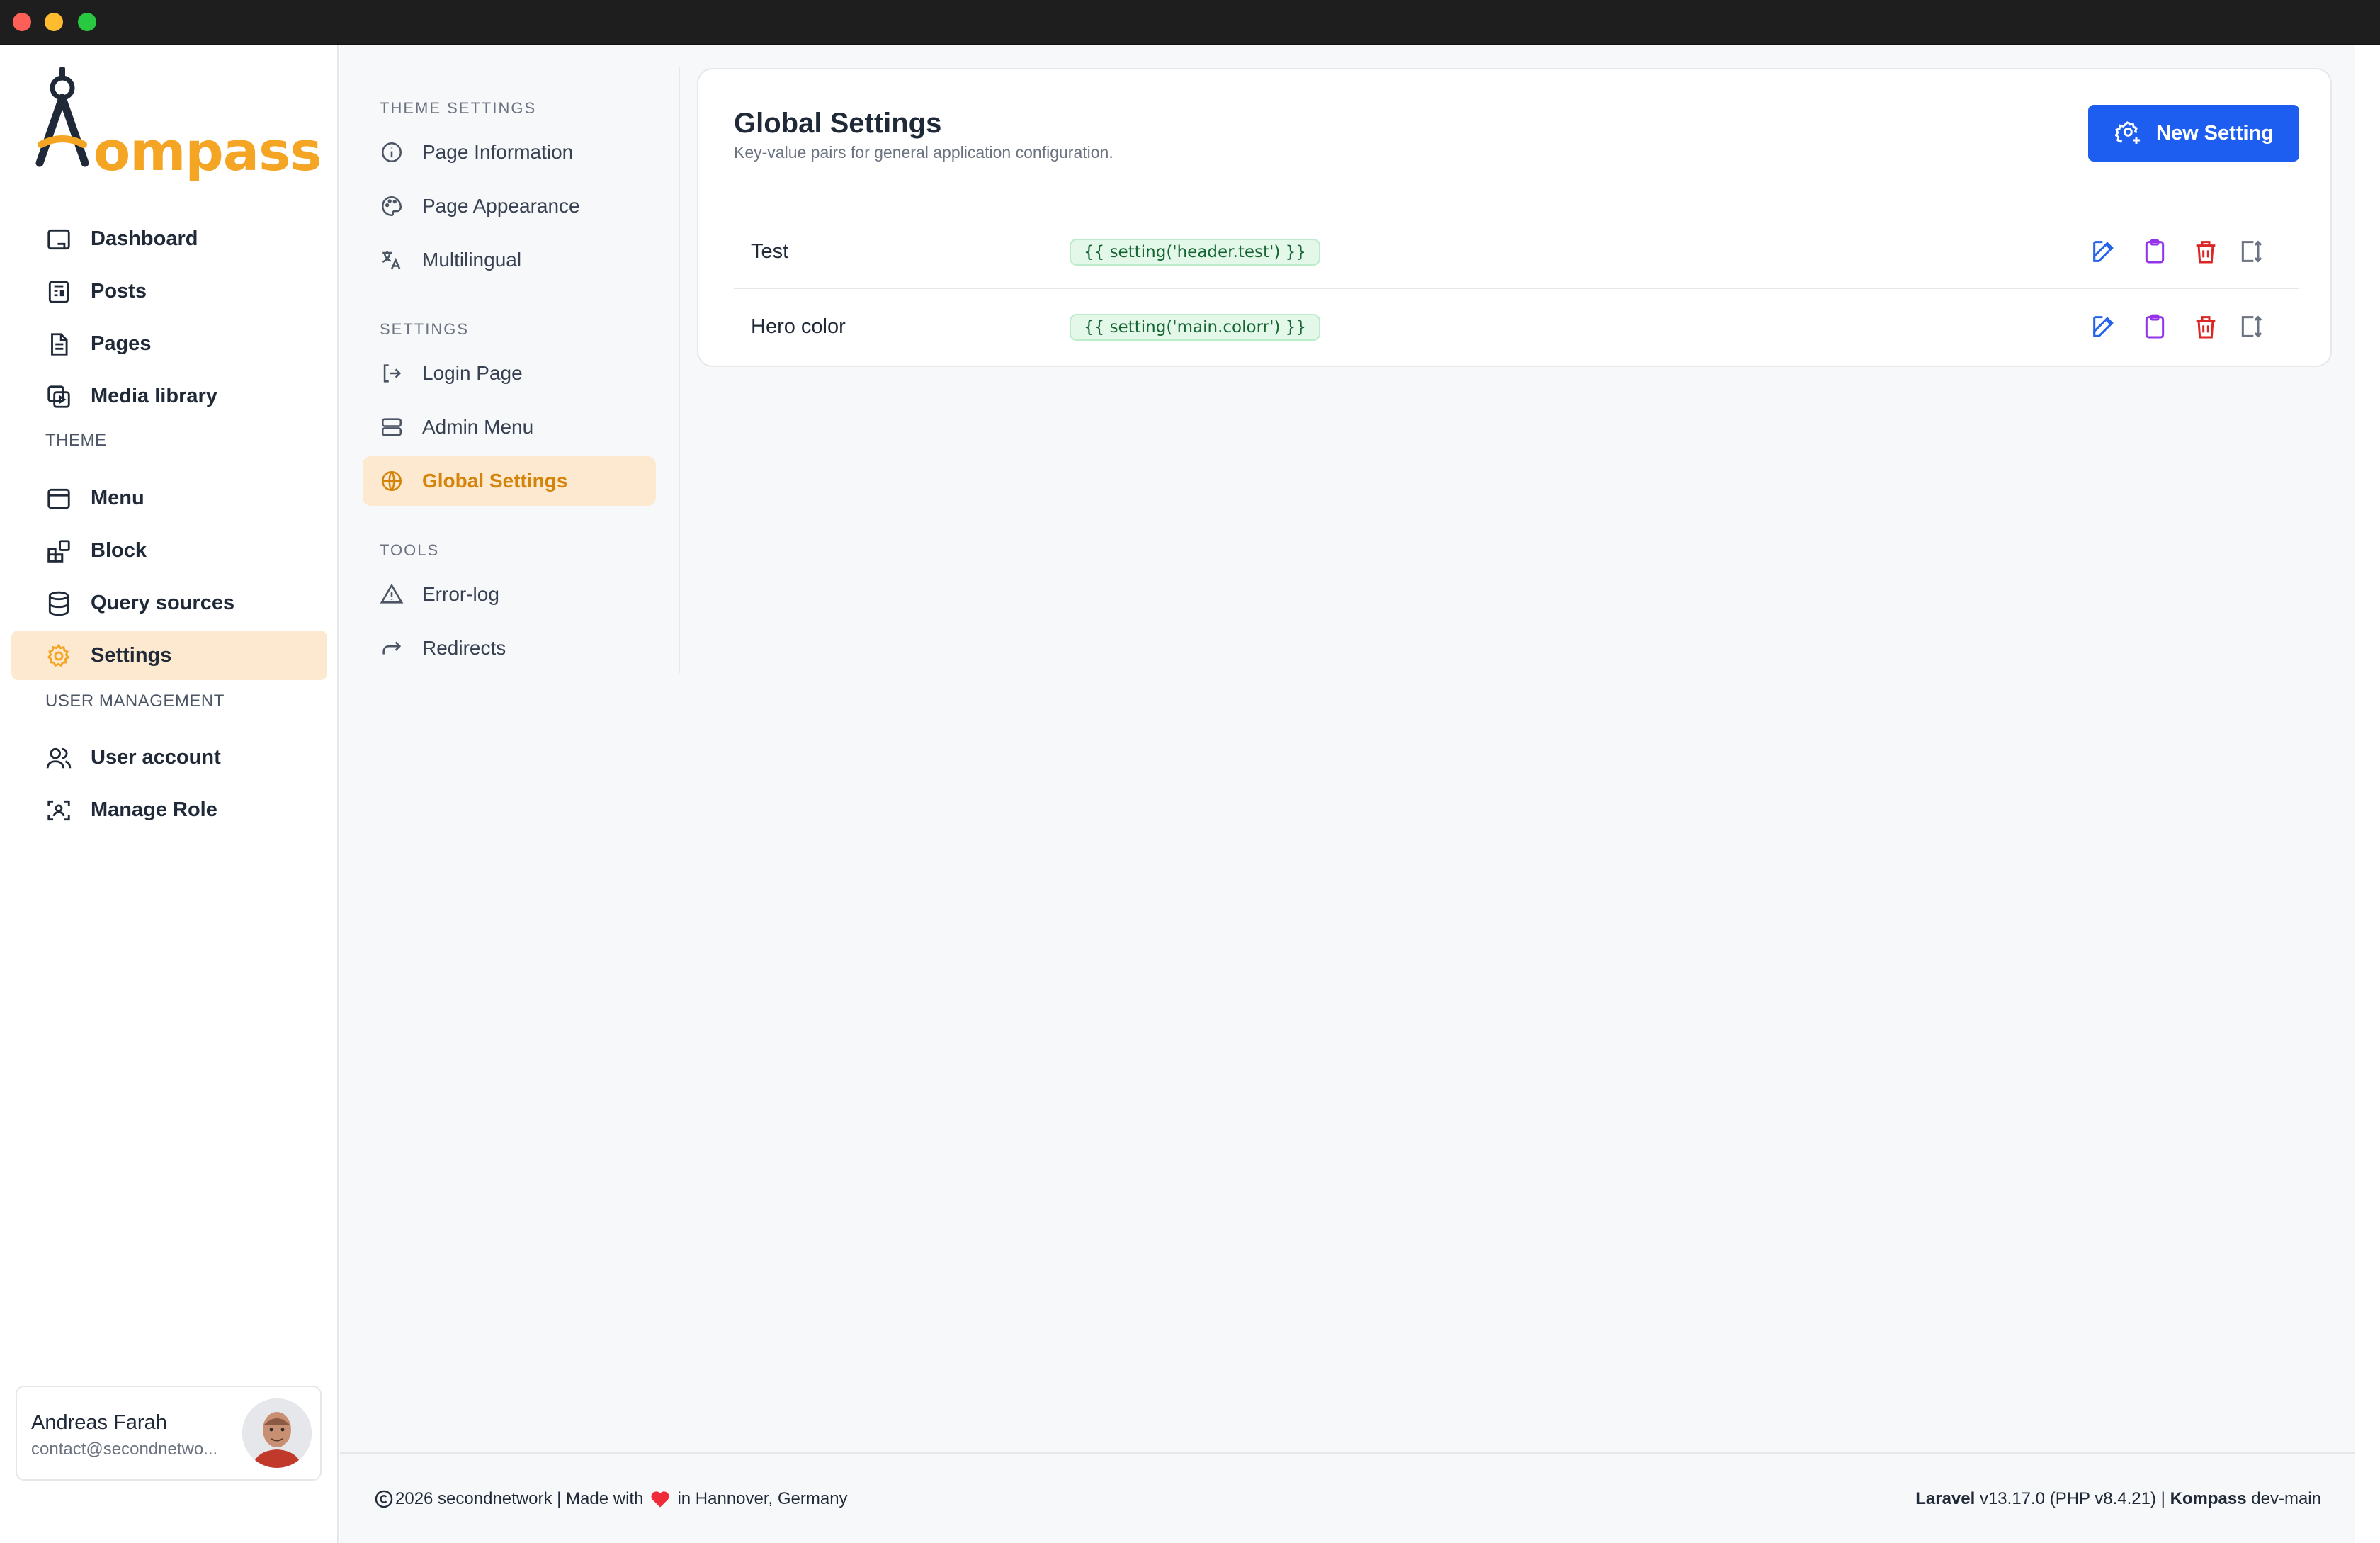 The image size is (2380, 1543). I want to click on subnav-item-redirects: Redirects, so click(510, 648).